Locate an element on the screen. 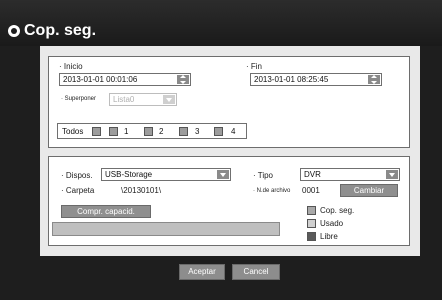 Image resolution: width=442 pixels, height=300 pixels. start-time-value: 2013-01-01 00:01:06 is located at coordinates (100, 79).